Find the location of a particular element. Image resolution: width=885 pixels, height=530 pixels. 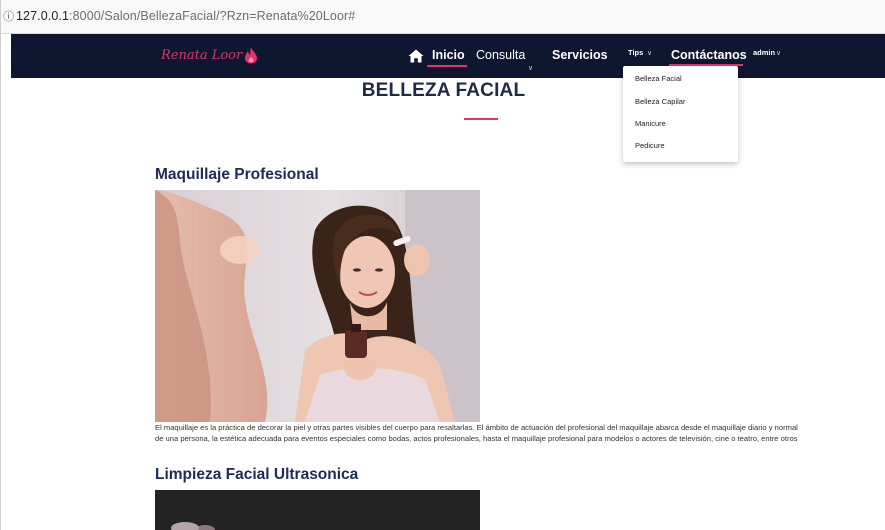

nav-inicio: Inicio is located at coordinates (448, 55).